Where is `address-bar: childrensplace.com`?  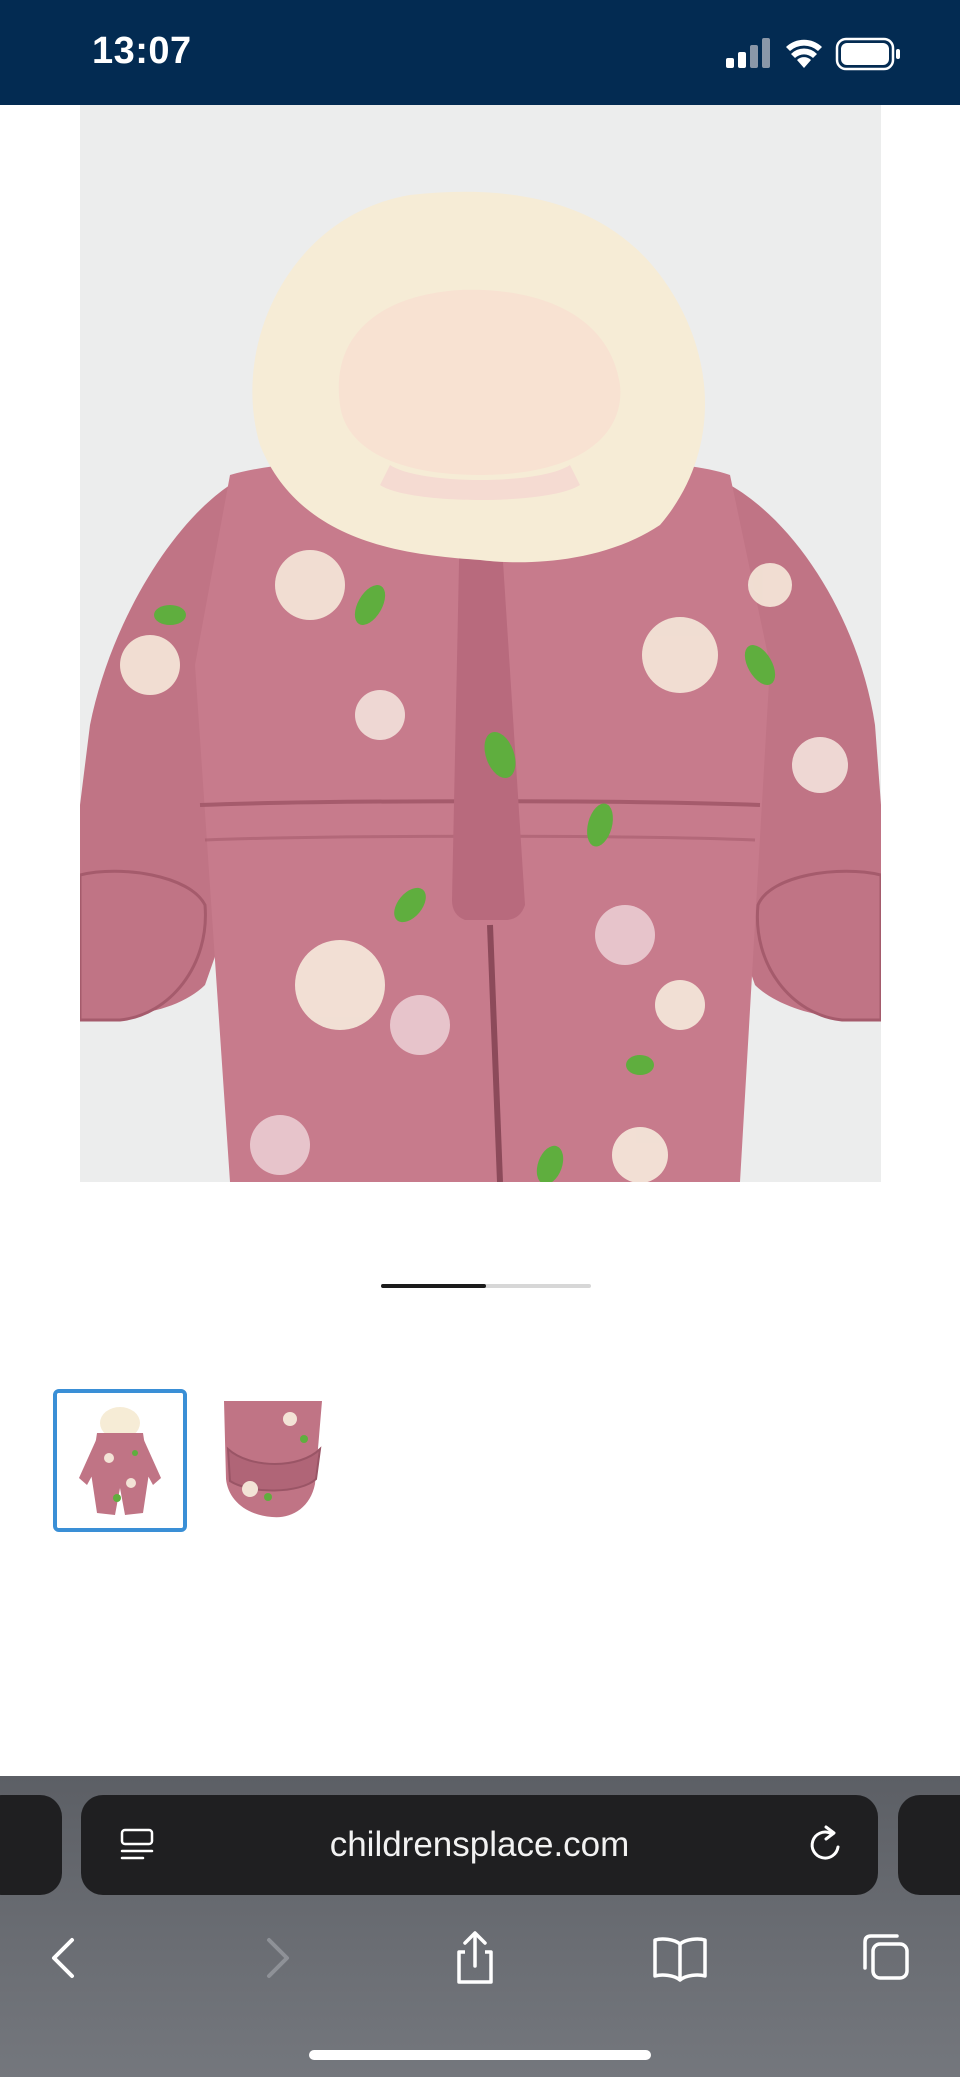
address-bar: childrensplace.com is located at coordinates (479, 1845).